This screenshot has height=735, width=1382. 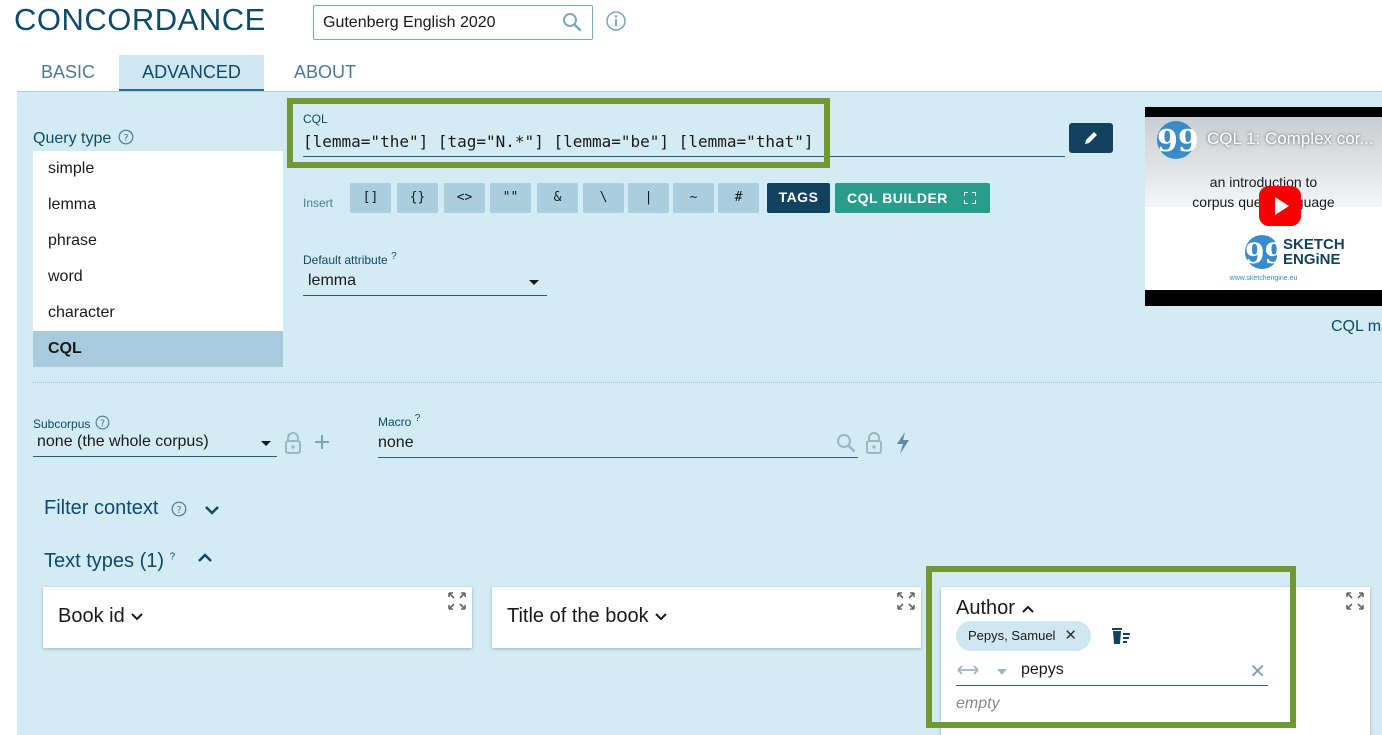 What do you see at coordinates (897, 198) in the screenshot?
I see `cql-builder-label: CQL BUILDER` at bounding box center [897, 198].